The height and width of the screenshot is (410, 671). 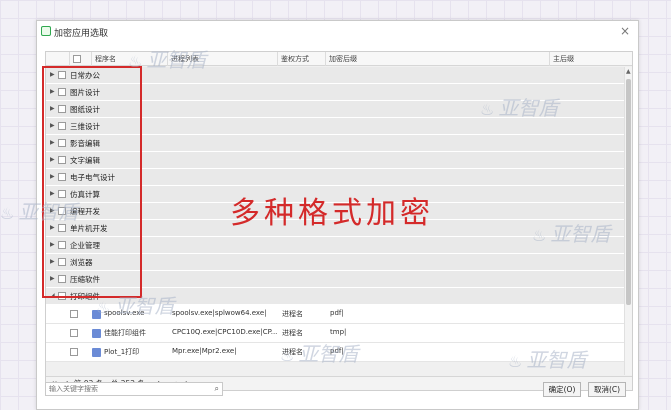 What do you see at coordinates (217, 389) in the screenshot?
I see `search-icon: ⌕` at bounding box center [217, 389].